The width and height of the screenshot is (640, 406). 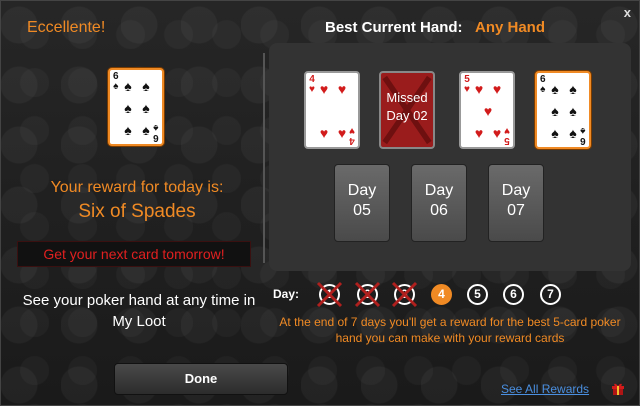 What do you see at coordinates (407, 115) in the screenshot?
I see `missed-day-number: Day 02` at bounding box center [407, 115].